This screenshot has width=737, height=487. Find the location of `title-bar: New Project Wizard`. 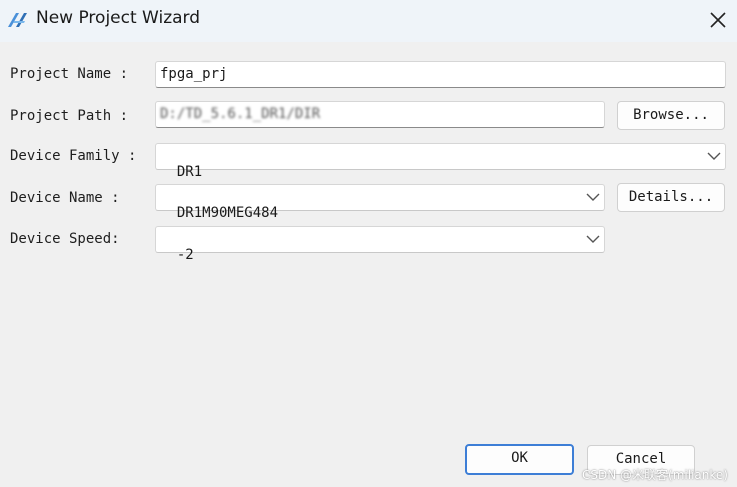

title-bar: New Project Wizard is located at coordinates (368, 21).